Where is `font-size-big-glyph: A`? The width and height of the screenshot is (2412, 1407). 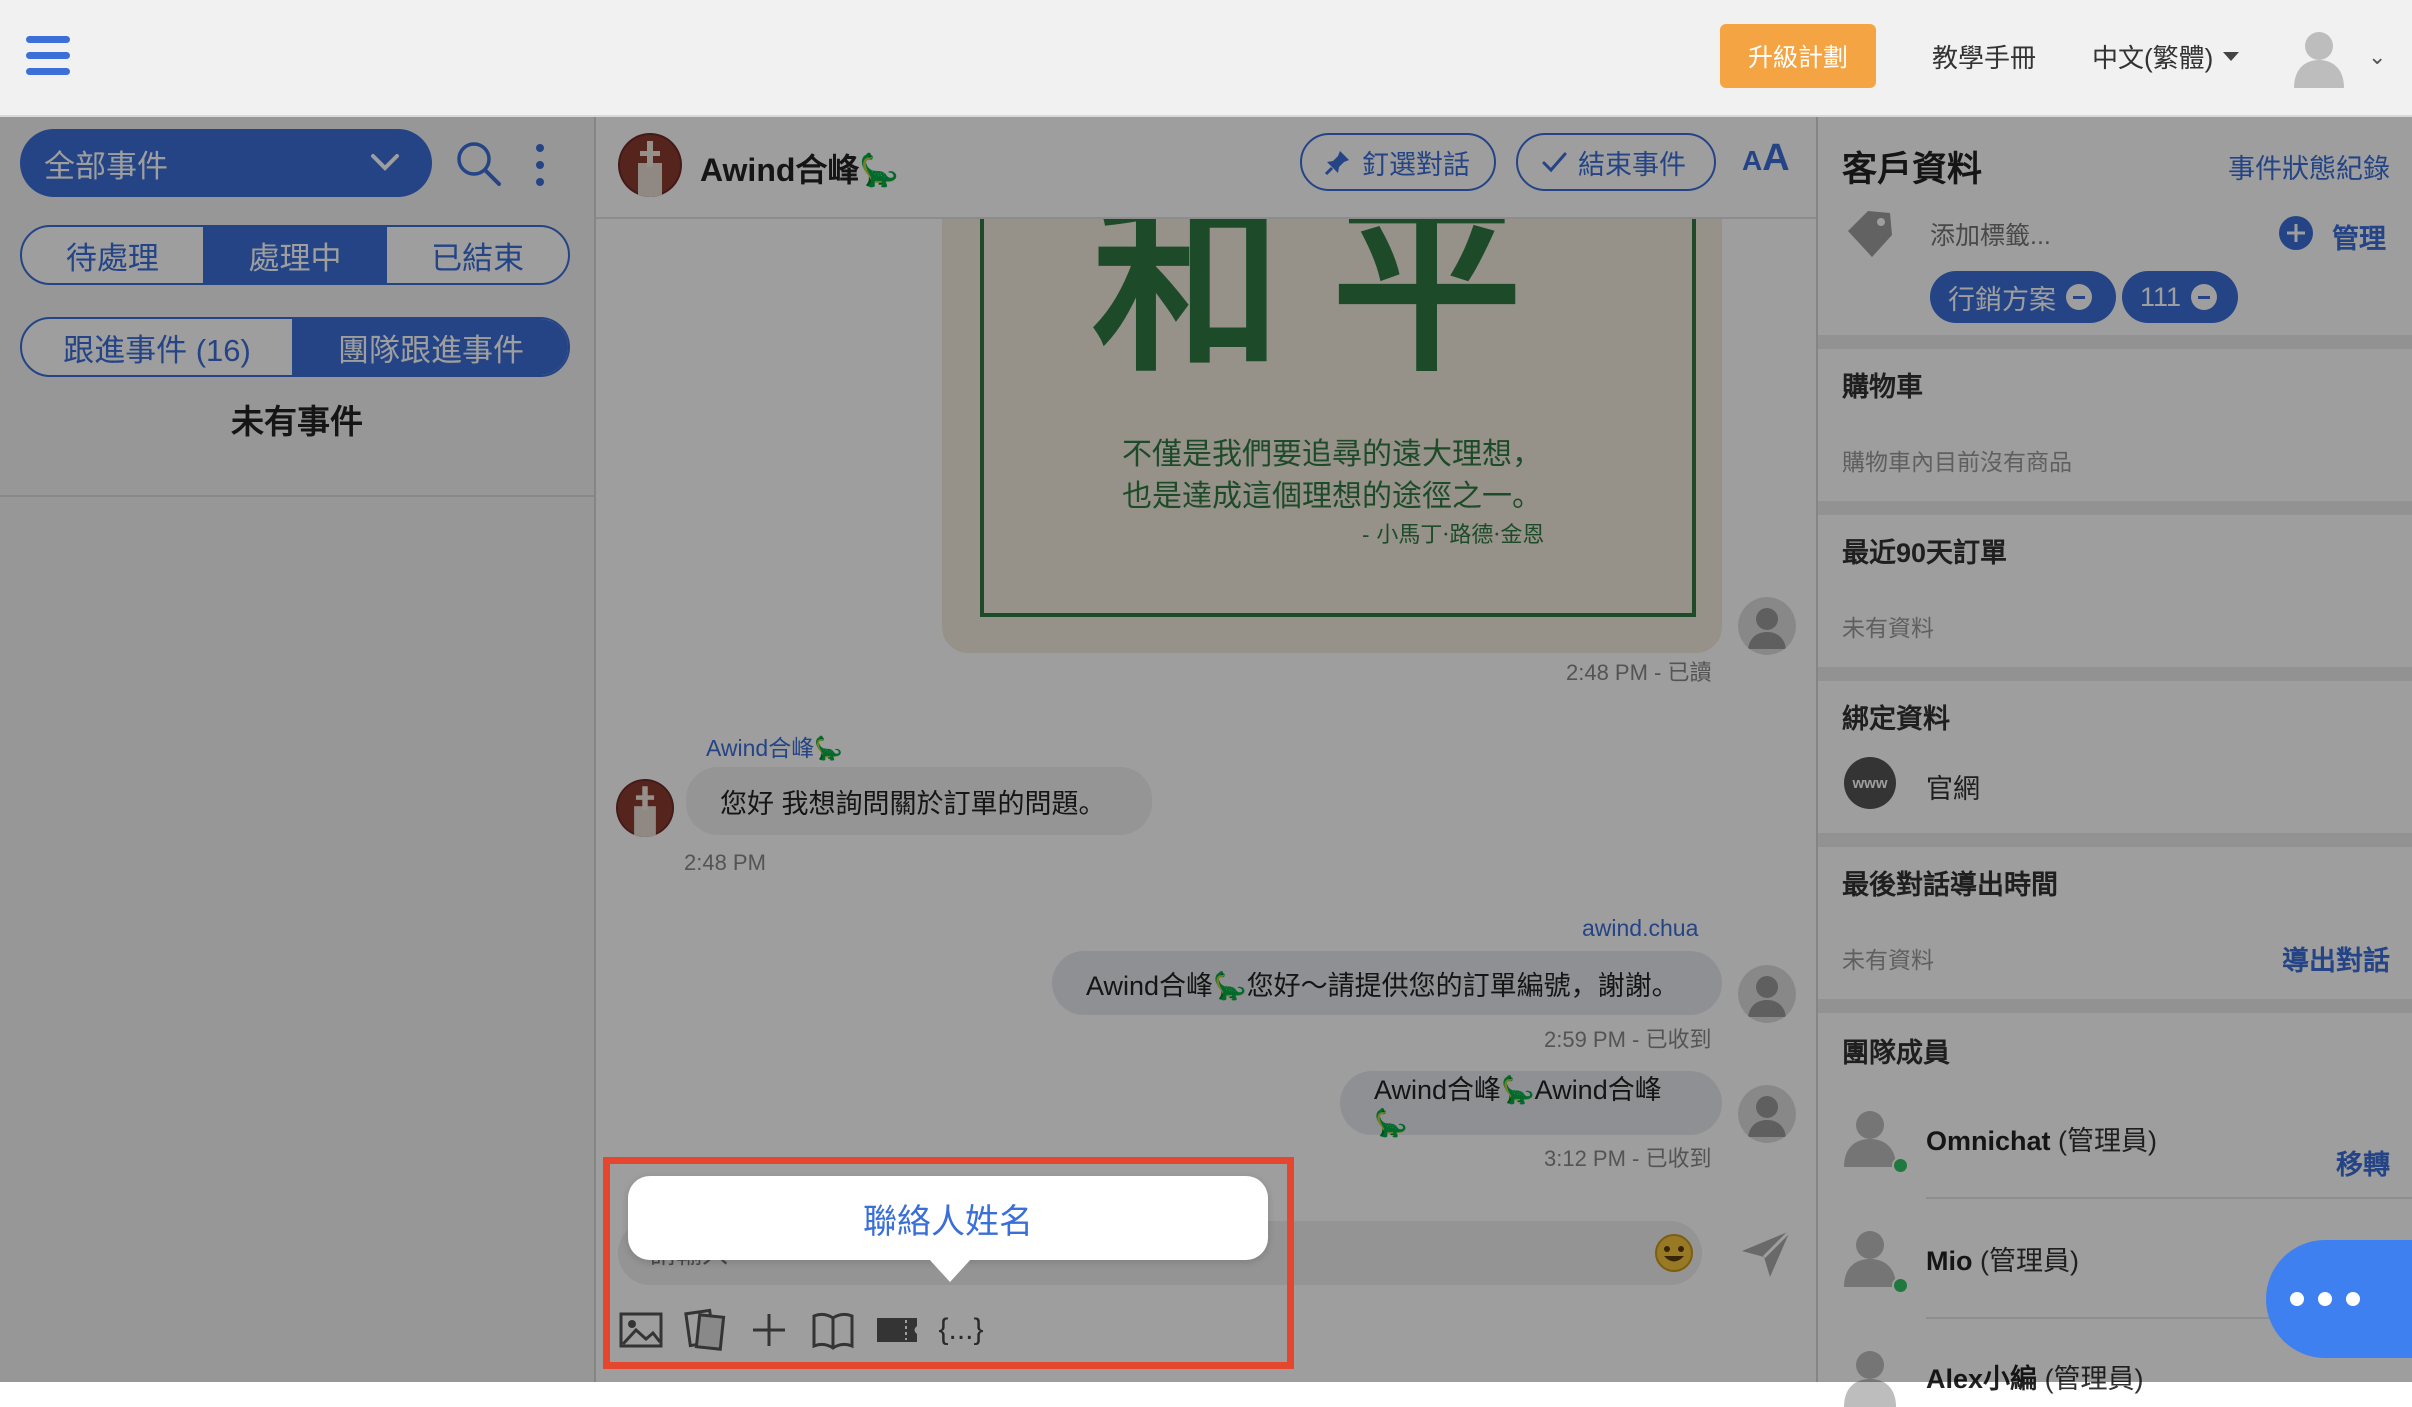
font-size-big-glyph: A is located at coordinates (1776, 158).